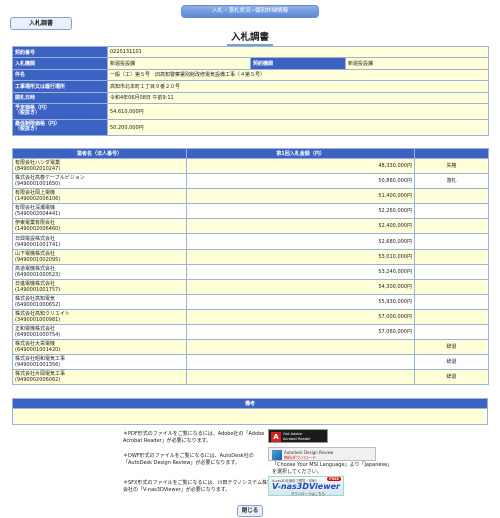 The image size is (500, 518). What do you see at coordinates (249, 37) in the screenshot?
I see `page-title-text: 入札調書` at bounding box center [249, 37].